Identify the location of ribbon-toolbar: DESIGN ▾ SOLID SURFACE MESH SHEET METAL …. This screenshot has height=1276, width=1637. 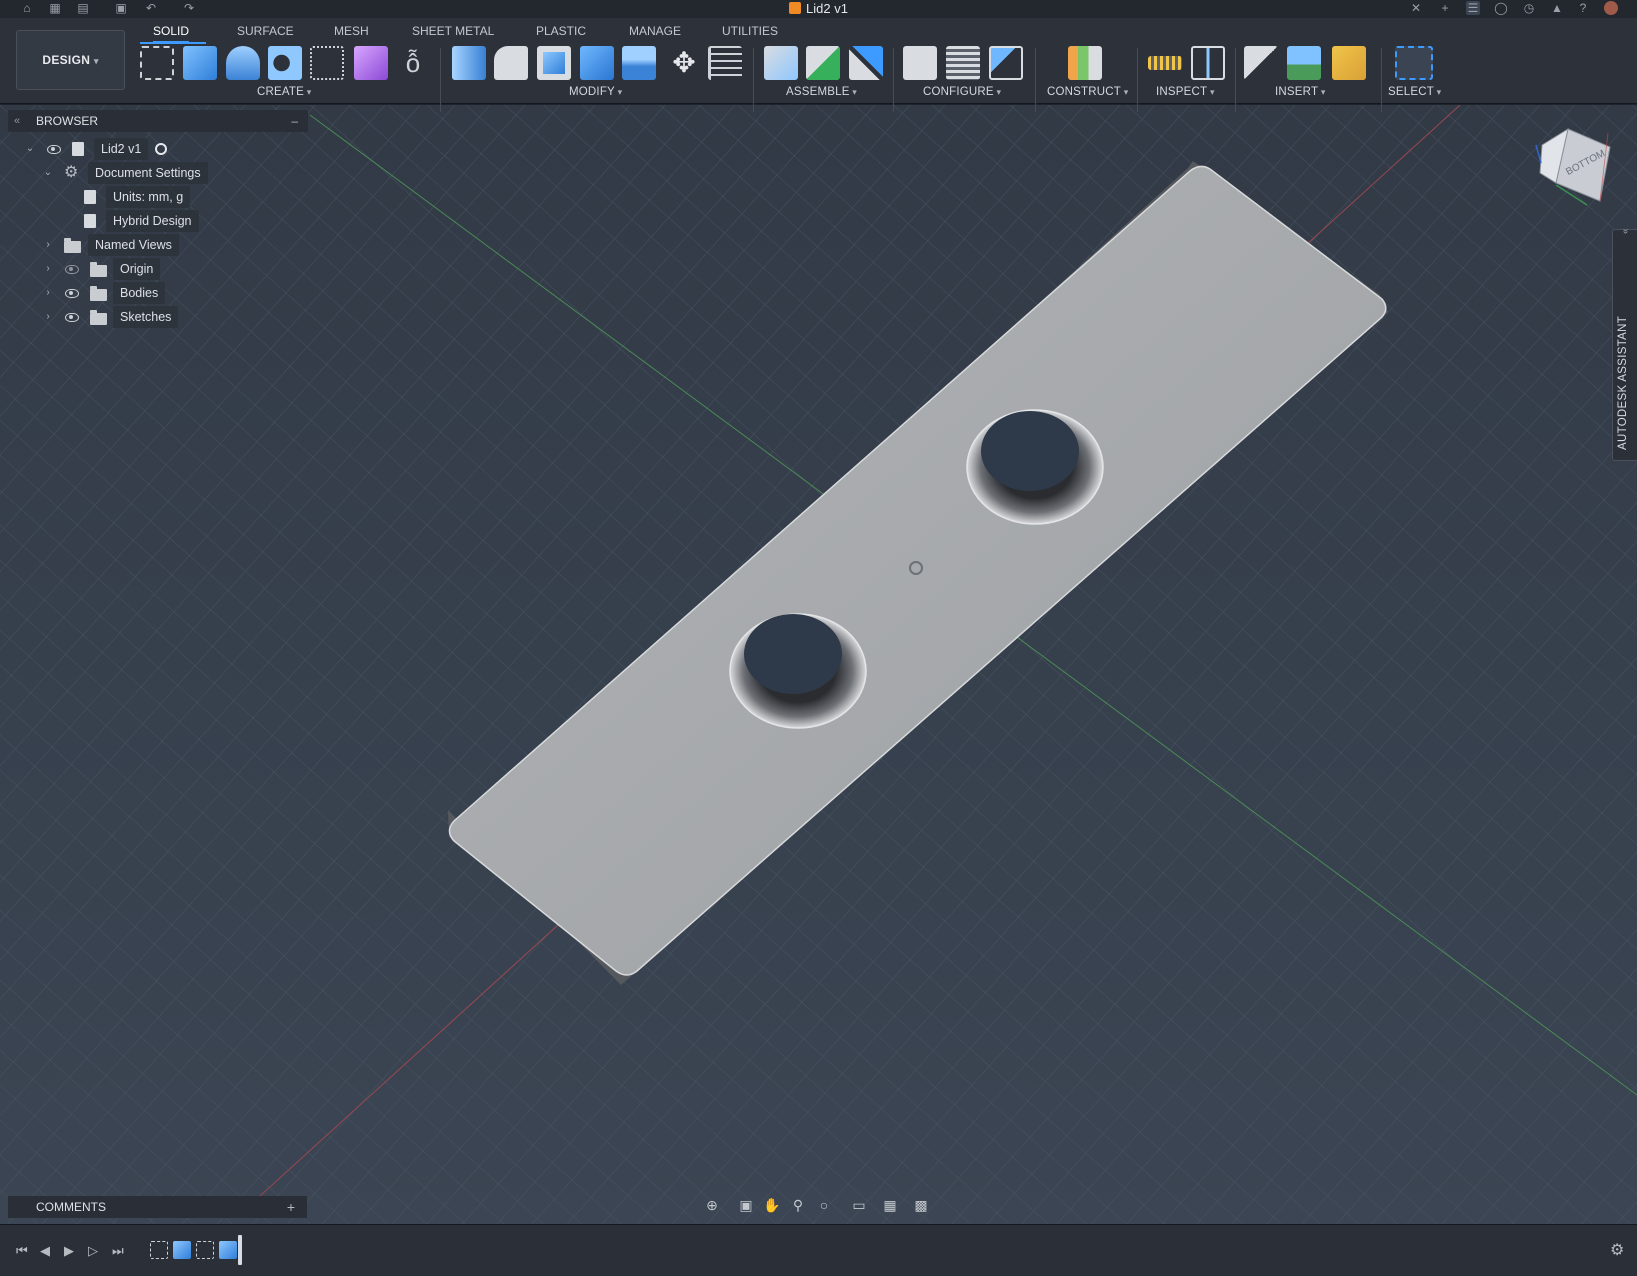
(818, 65).